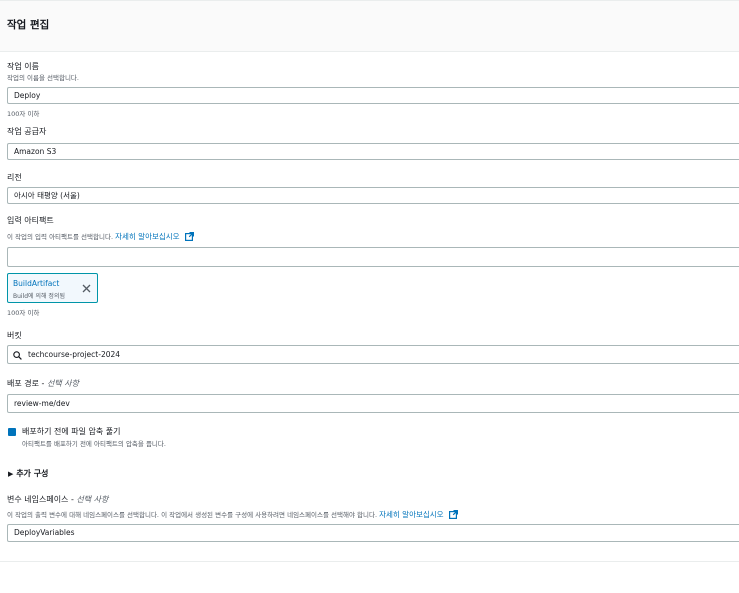 The image size is (739, 593). What do you see at coordinates (23, 114) in the screenshot?
I see `action-name-hint: 100자 이하` at bounding box center [23, 114].